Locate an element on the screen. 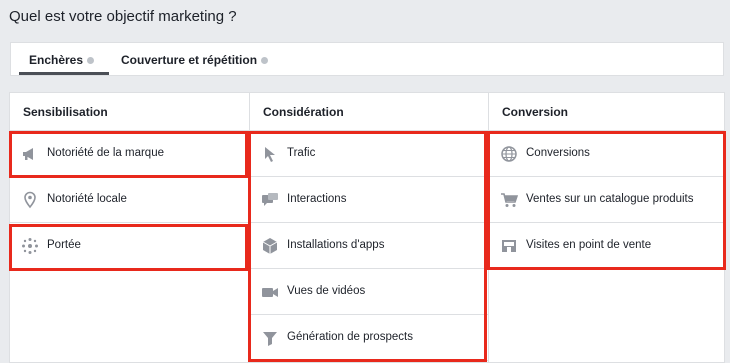 The image size is (730, 363). objective-label: Génération de prospects is located at coordinates (350, 337).